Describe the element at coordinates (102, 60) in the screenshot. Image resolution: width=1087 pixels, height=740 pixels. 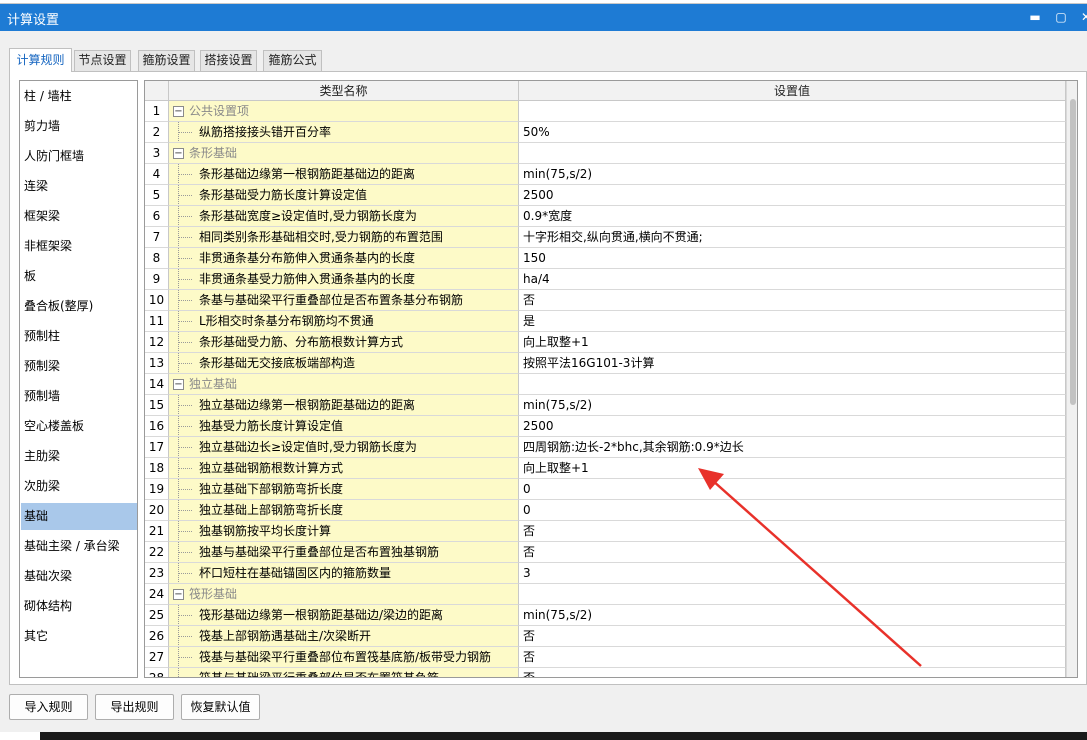
I see `tab-node-settings: 节点设置` at that location.